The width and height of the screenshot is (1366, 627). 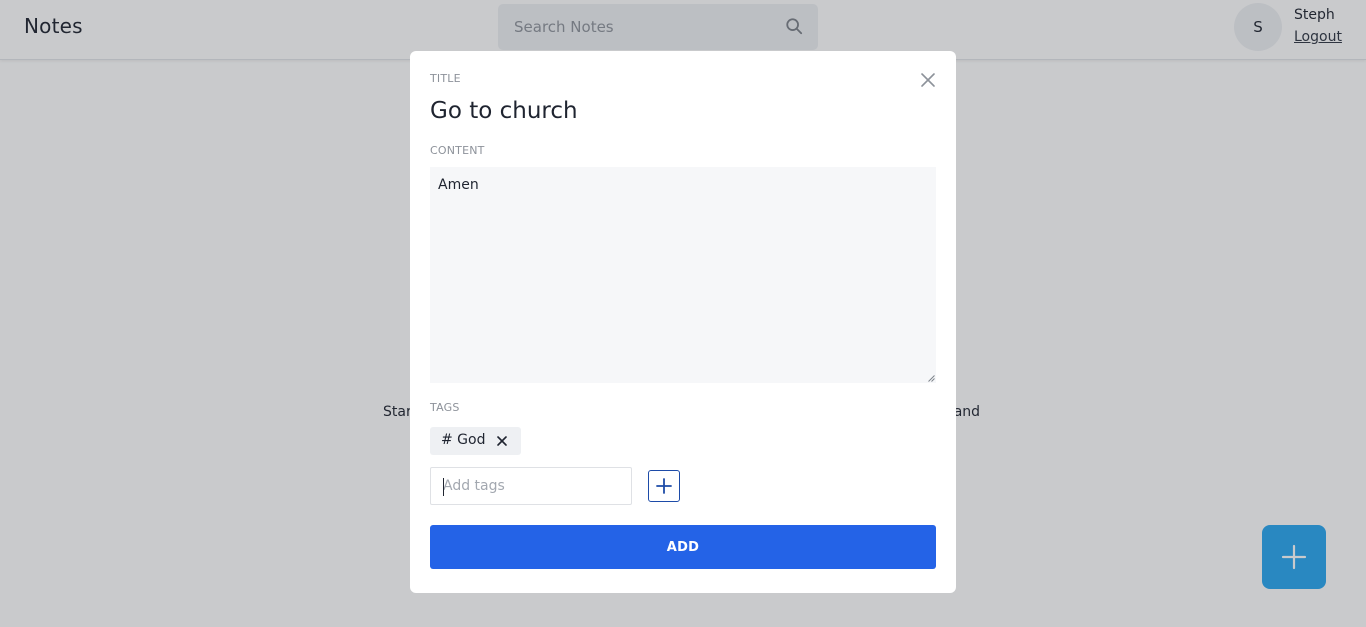 What do you see at coordinates (445, 78) in the screenshot?
I see `title-label: TITLE` at bounding box center [445, 78].